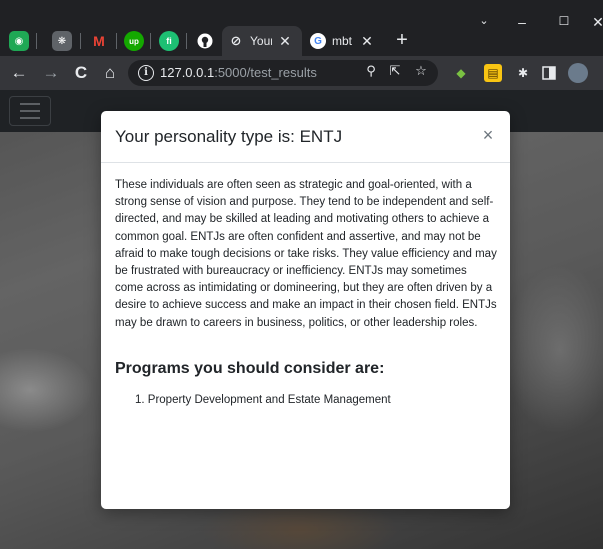  What do you see at coordinates (81, 73) in the screenshot?
I see `reload-icon: C` at bounding box center [81, 73].